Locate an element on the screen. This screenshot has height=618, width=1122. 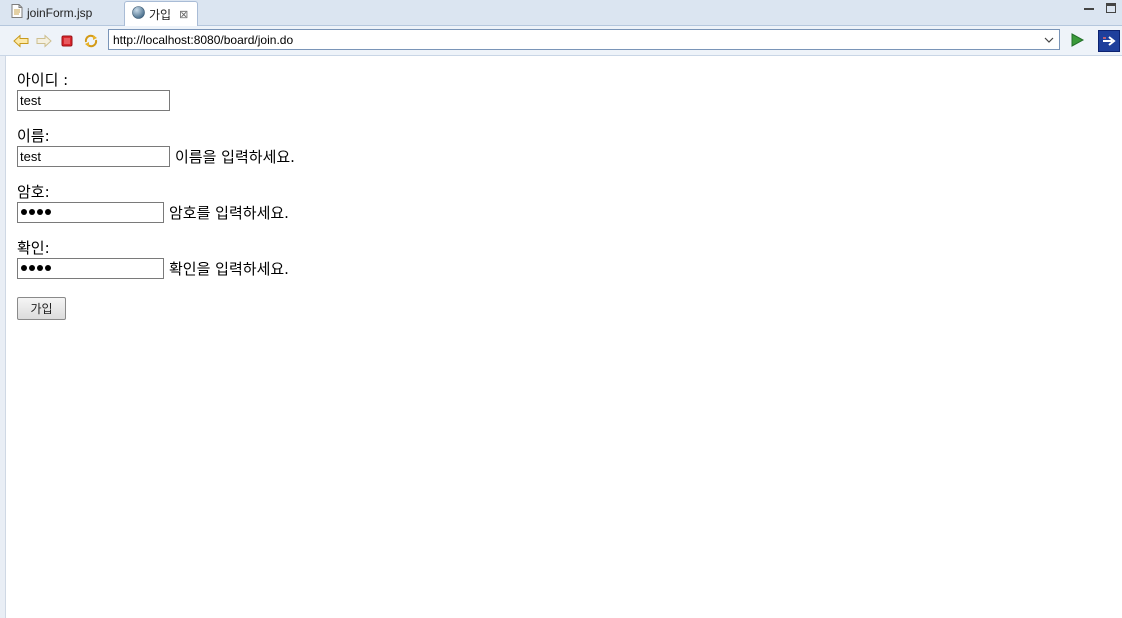
id-field: 아이디 : is located at coordinates (93, 91).